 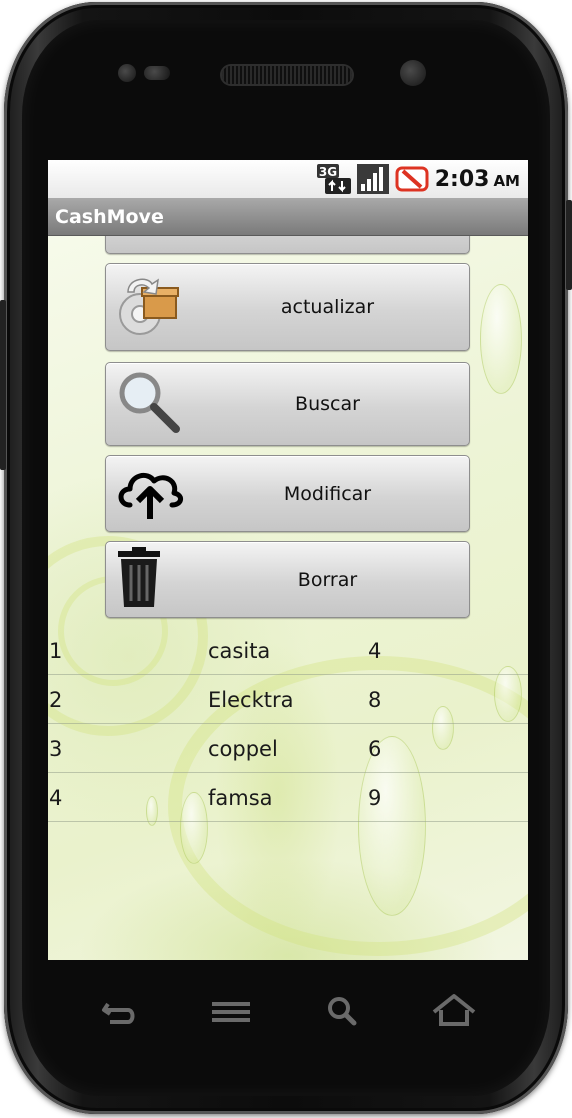 I want to click on row-name: coppel, so click(x=243, y=749).